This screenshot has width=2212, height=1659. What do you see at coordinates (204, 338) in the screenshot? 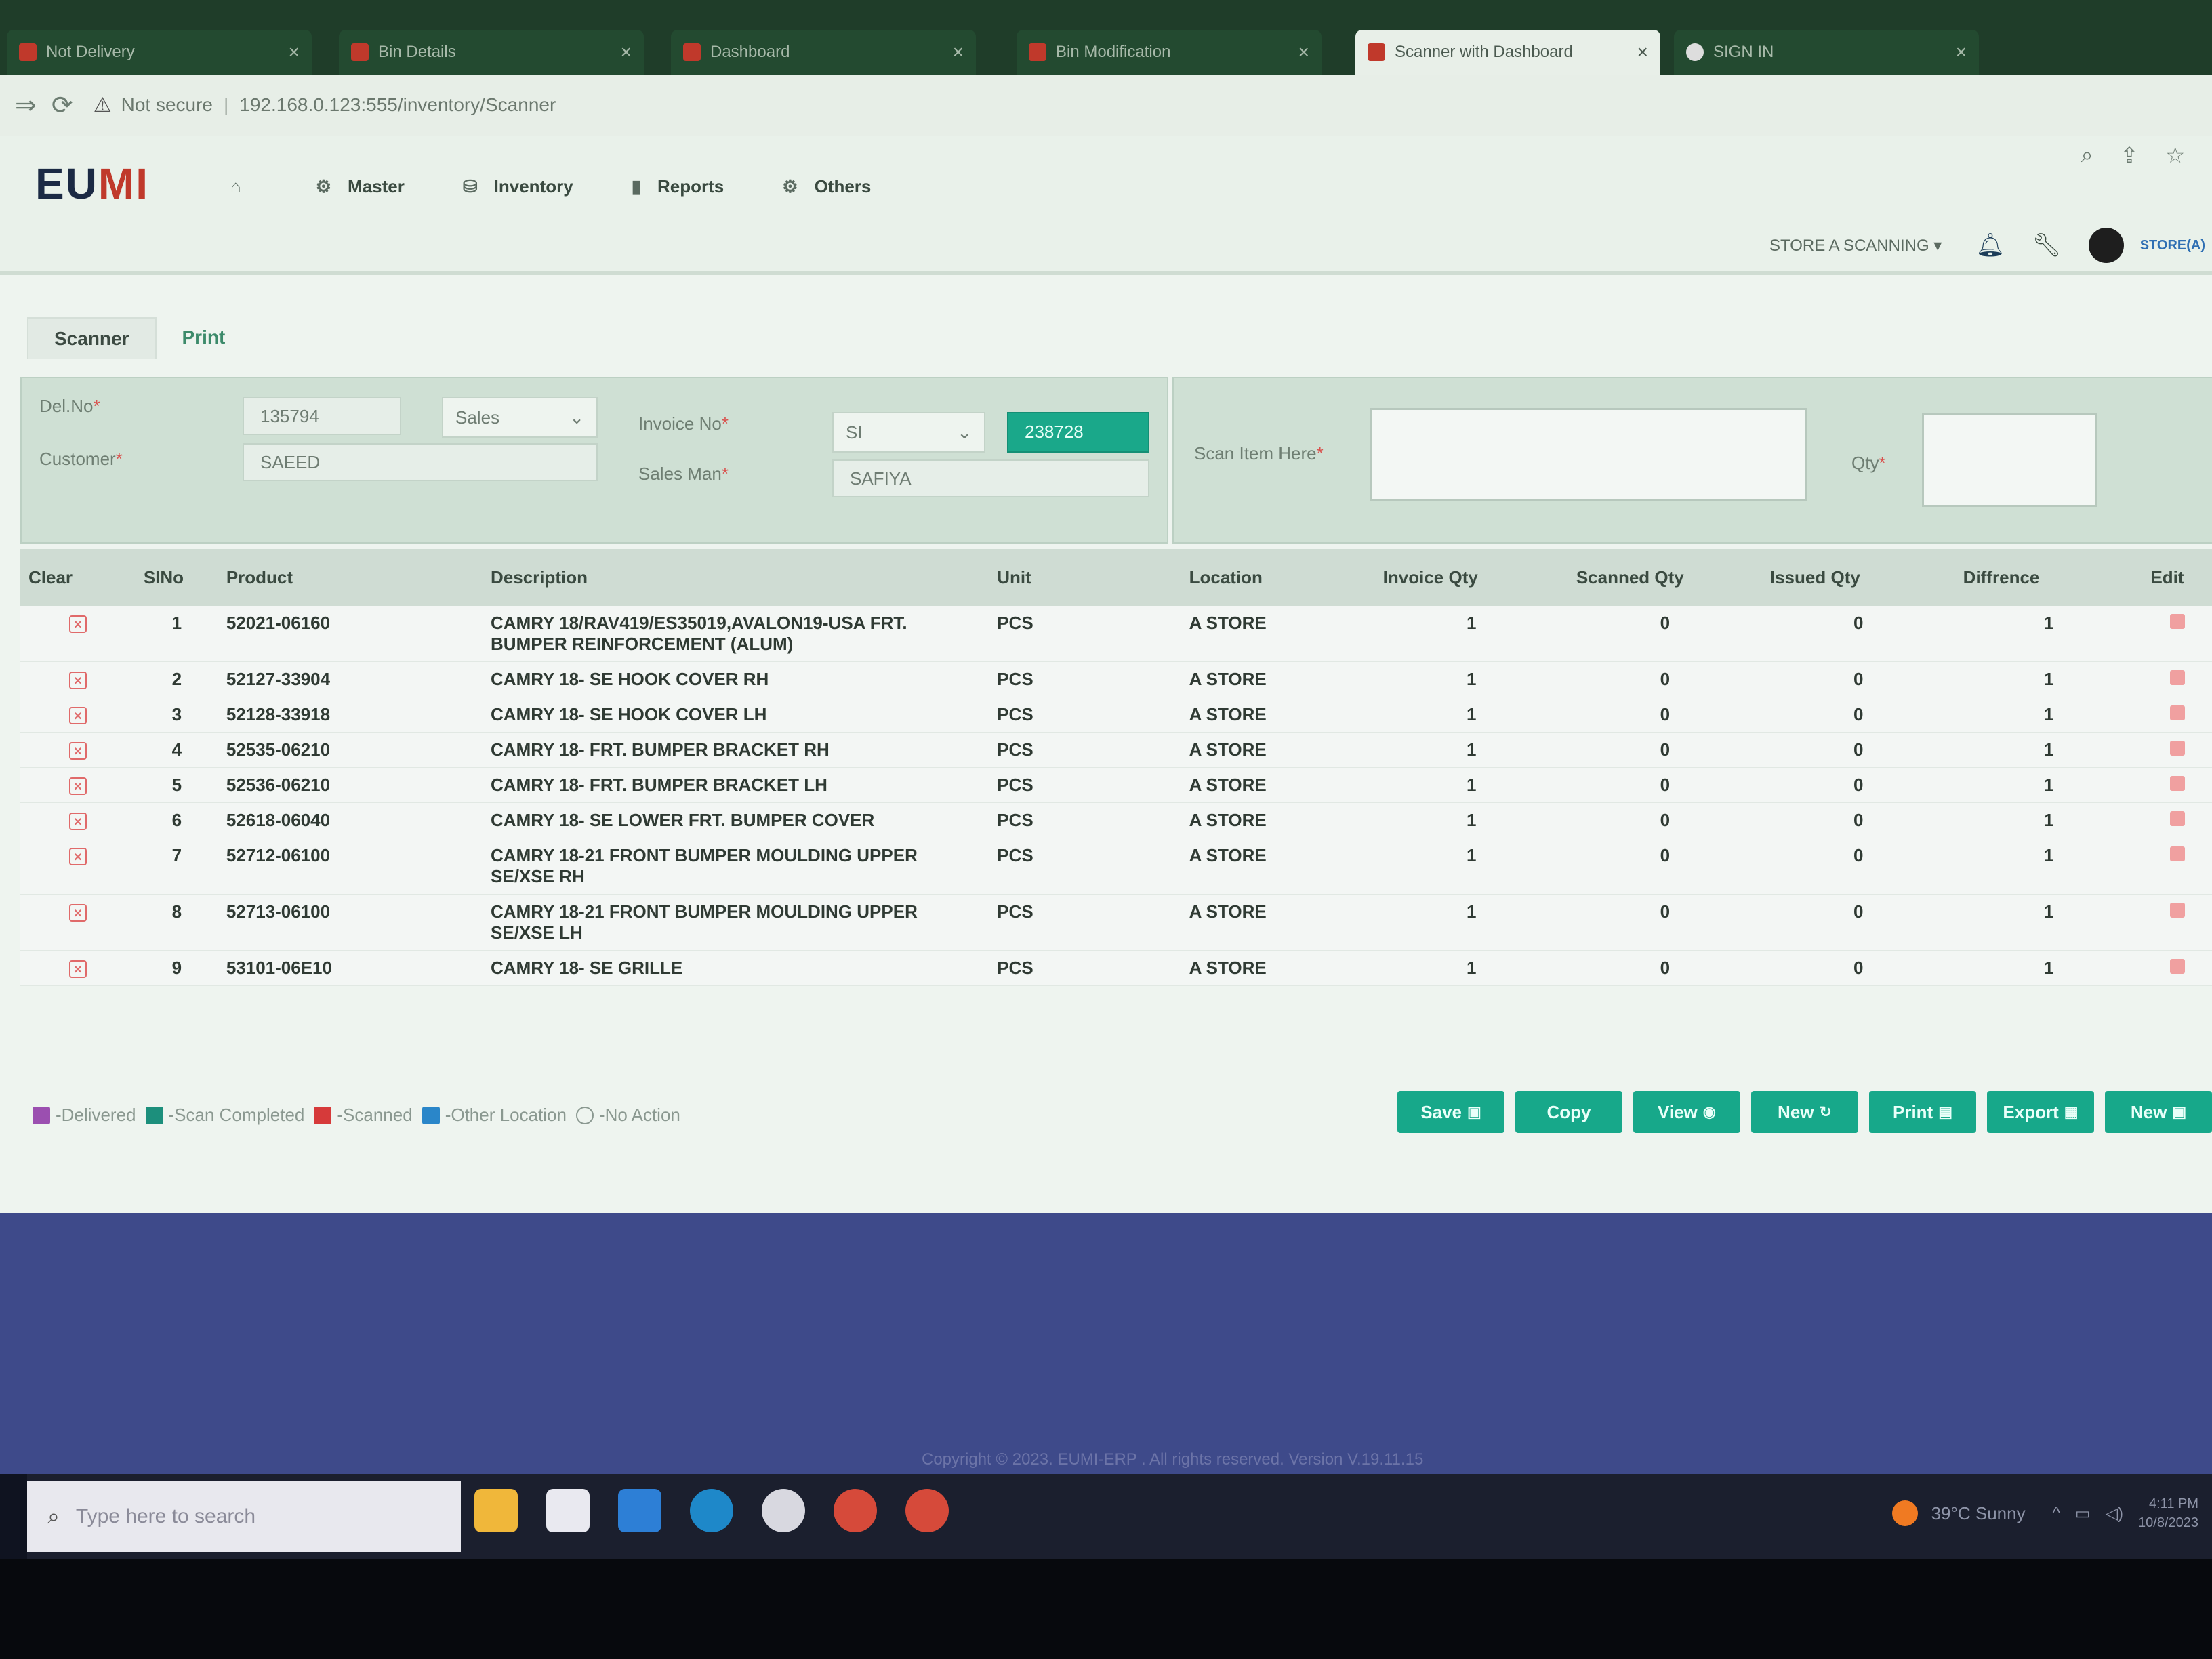
I see `tab-print: Print` at bounding box center [204, 338].